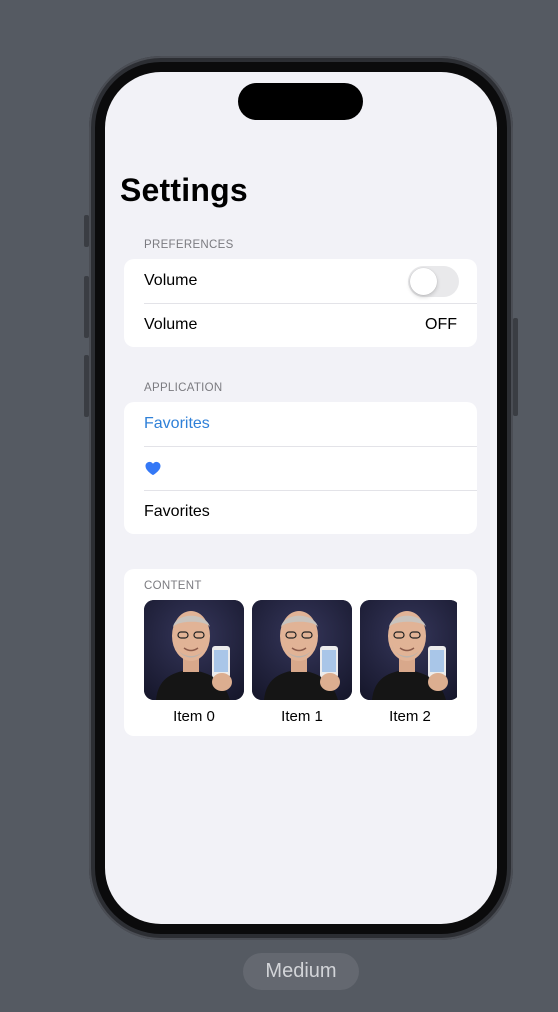  I want to click on dynamic-island, so click(300, 101).